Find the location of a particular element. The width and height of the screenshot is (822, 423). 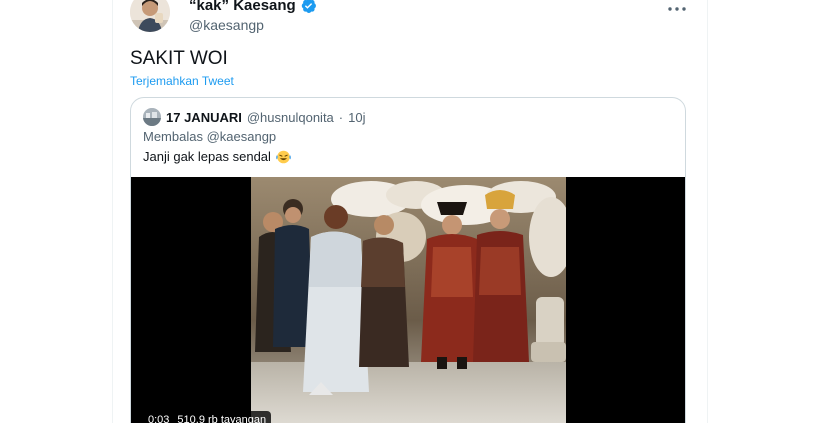

laughing-crying-emoji-icon is located at coordinates (283, 156).